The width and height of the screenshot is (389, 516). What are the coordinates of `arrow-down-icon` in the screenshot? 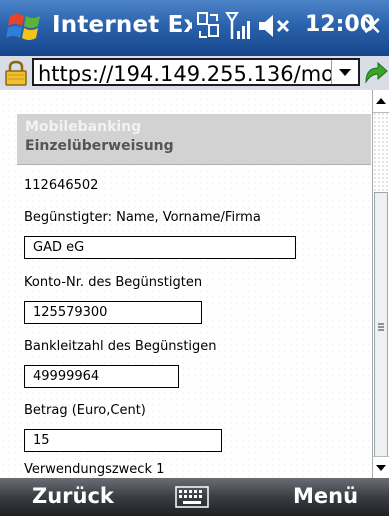 It's located at (381, 468).